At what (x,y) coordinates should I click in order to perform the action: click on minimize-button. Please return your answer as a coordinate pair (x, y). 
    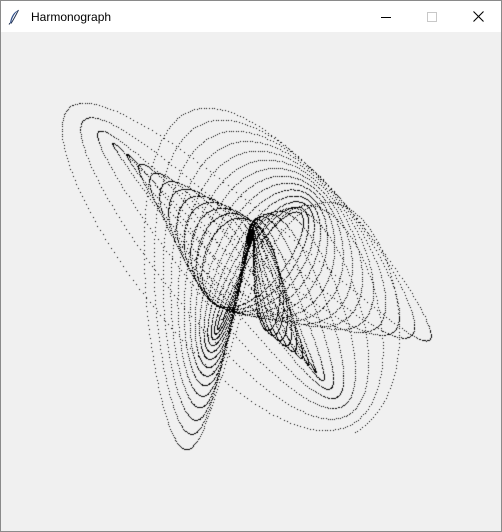
    Looking at the image, I should click on (386, 16).